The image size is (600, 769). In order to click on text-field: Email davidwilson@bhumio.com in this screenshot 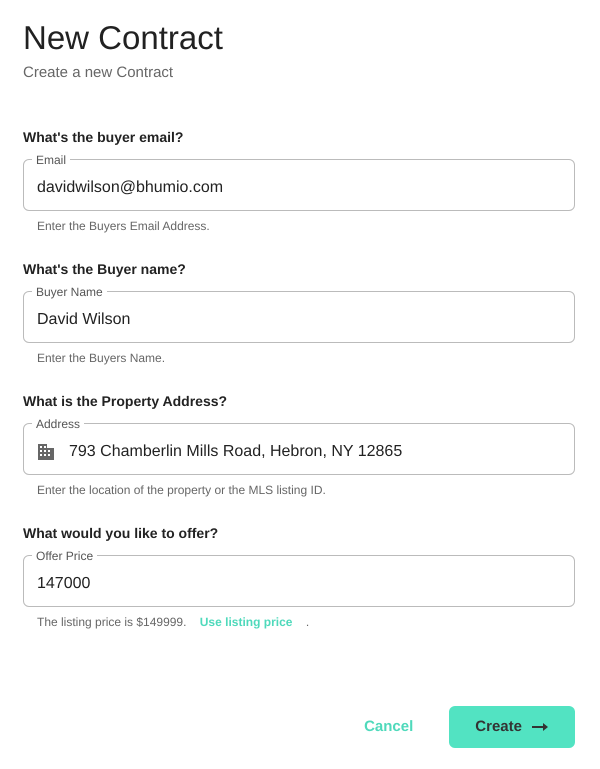, I will do `click(299, 182)`.